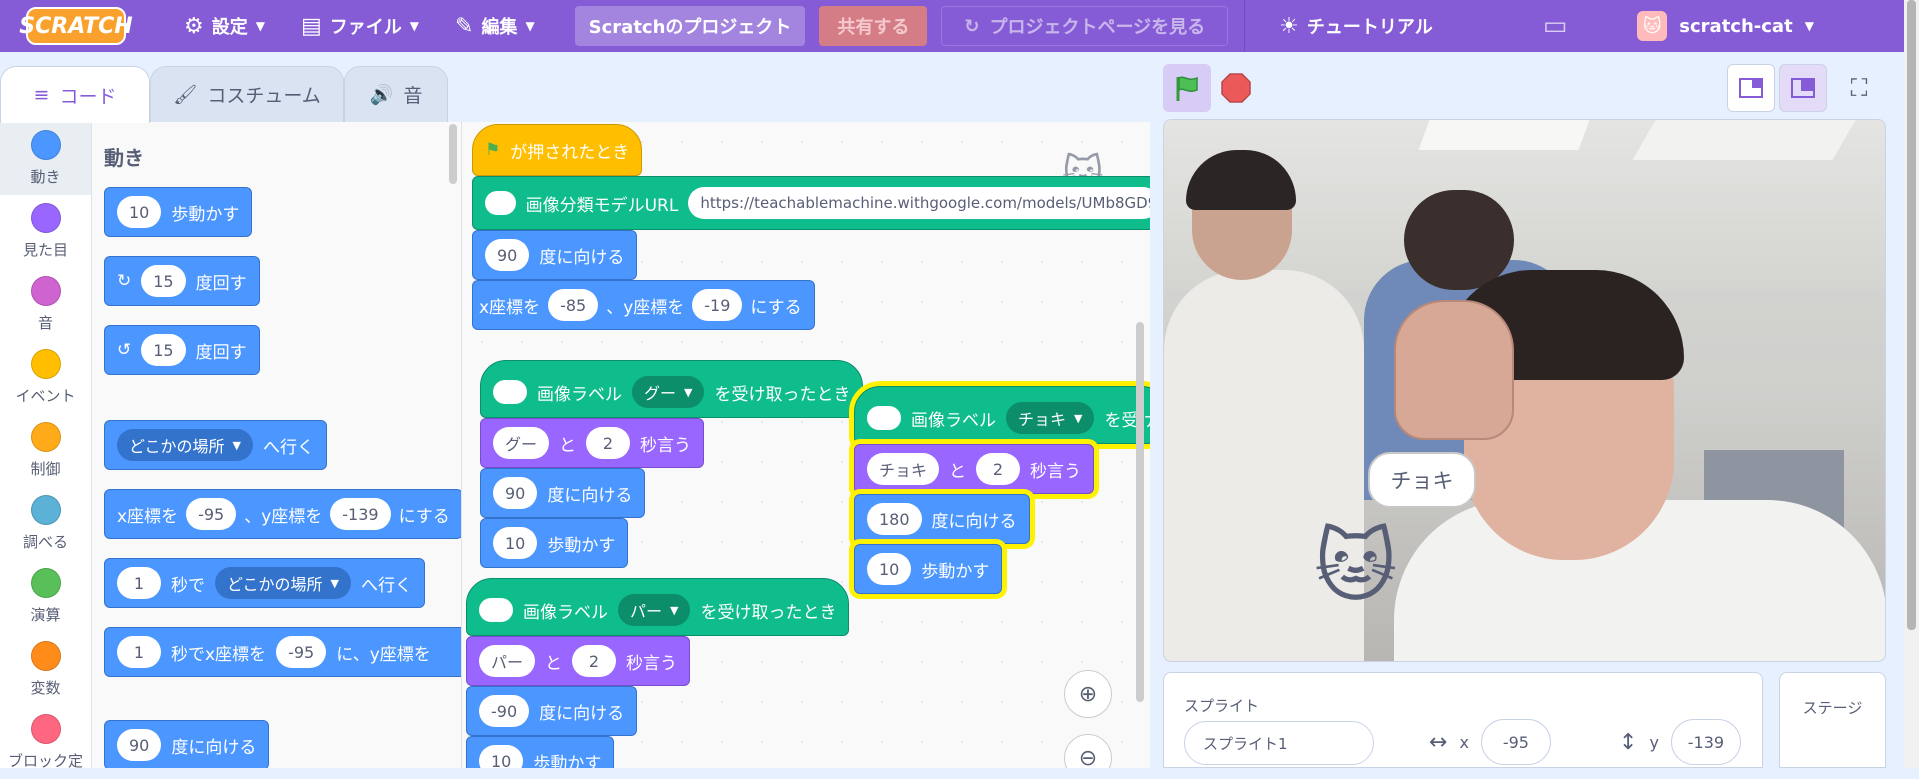 The image size is (1919, 779). What do you see at coordinates (1236, 88) in the screenshot?
I see `stop-button` at bounding box center [1236, 88].